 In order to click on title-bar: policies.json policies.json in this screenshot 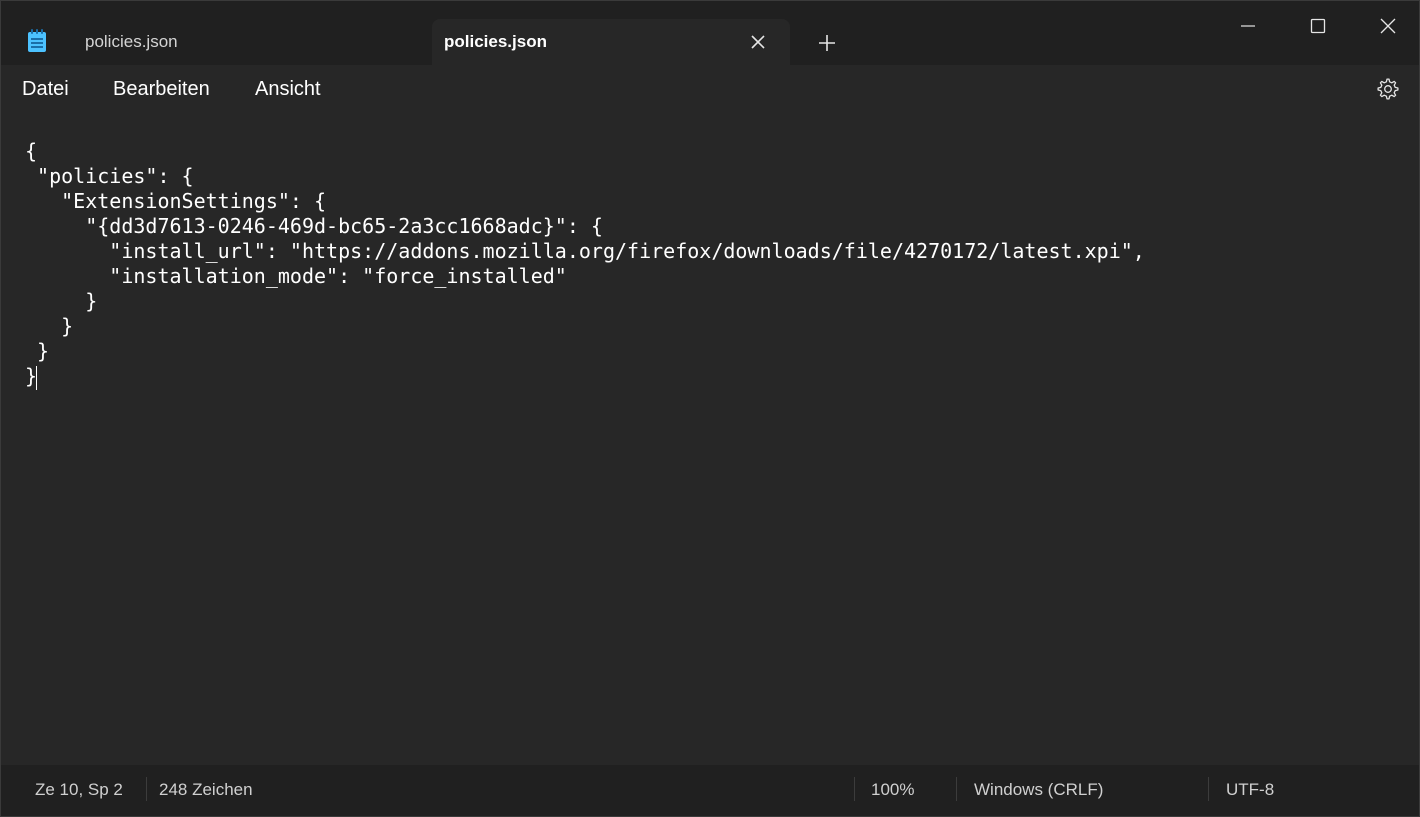, I will do `click(710, 33)`.